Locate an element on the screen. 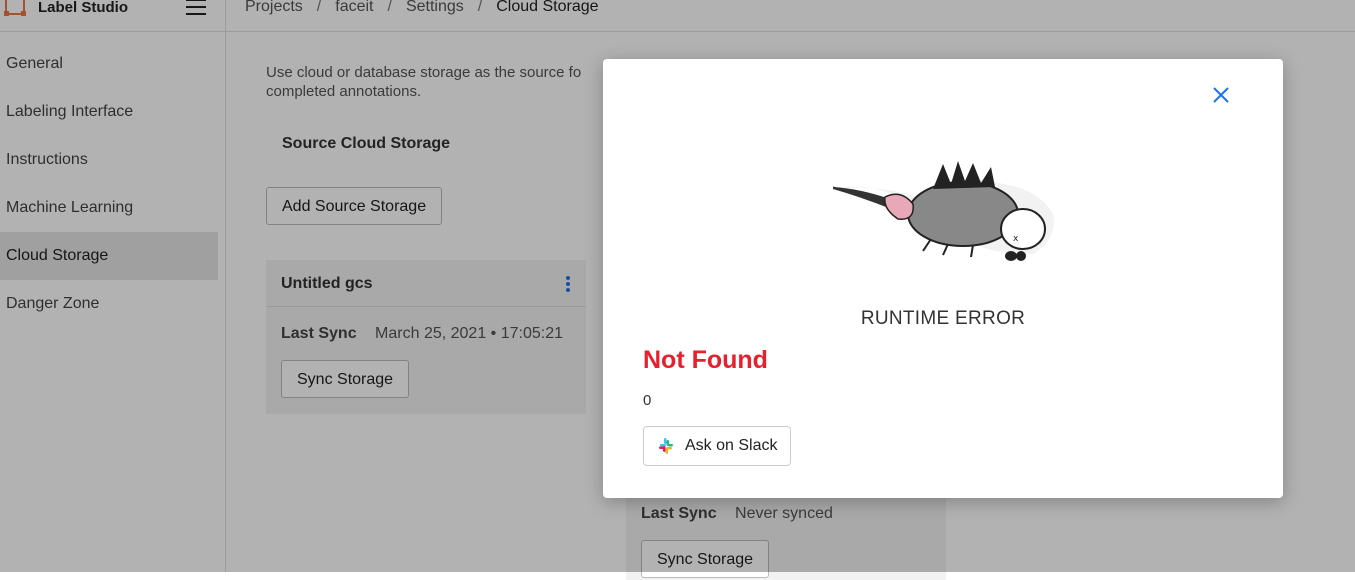  ask-on-slack-button: Ask on Slack is located at coordinates (717, 446).